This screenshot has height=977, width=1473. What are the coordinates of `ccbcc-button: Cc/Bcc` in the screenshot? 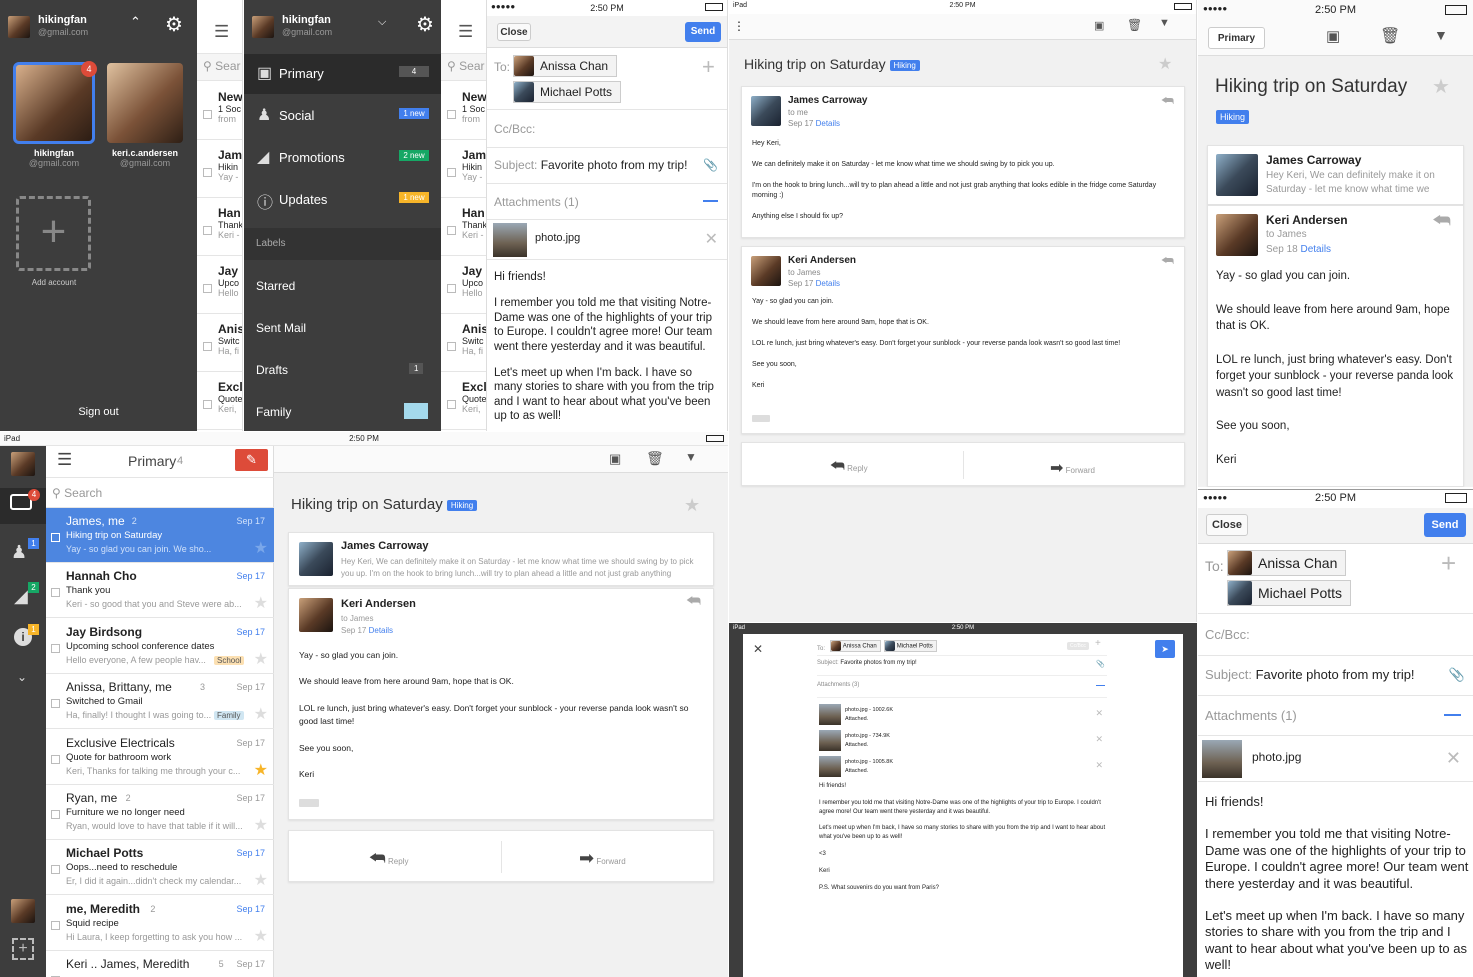 It's located at (1078, 646).